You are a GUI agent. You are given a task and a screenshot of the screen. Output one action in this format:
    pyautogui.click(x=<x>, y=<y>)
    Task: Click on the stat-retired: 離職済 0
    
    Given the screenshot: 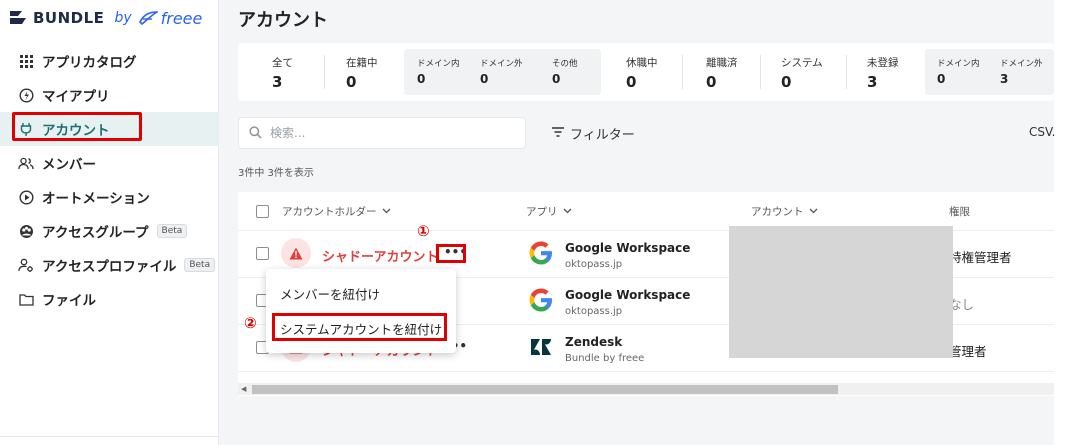 What is the action you would take?
    pyautogui.click(x=722, y=73)
    